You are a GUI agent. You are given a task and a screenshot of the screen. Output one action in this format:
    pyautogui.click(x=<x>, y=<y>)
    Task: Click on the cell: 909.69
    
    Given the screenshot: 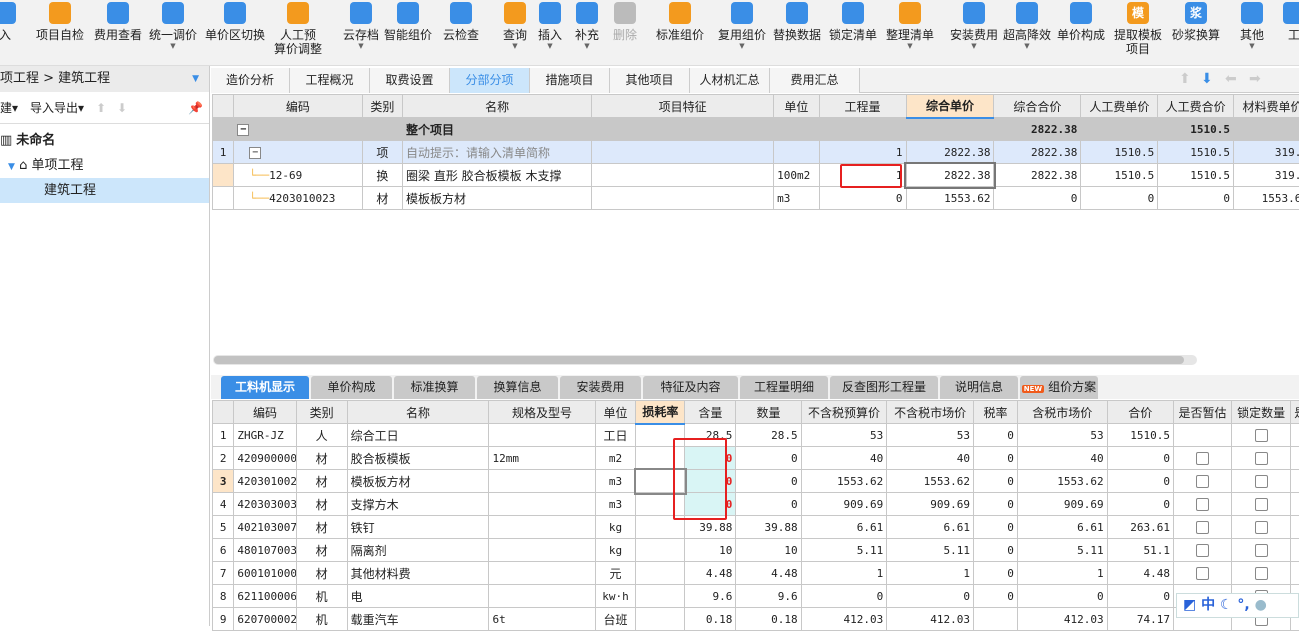 What is the action you would take?
    pyautogui.click(x=1062, y=504)
    